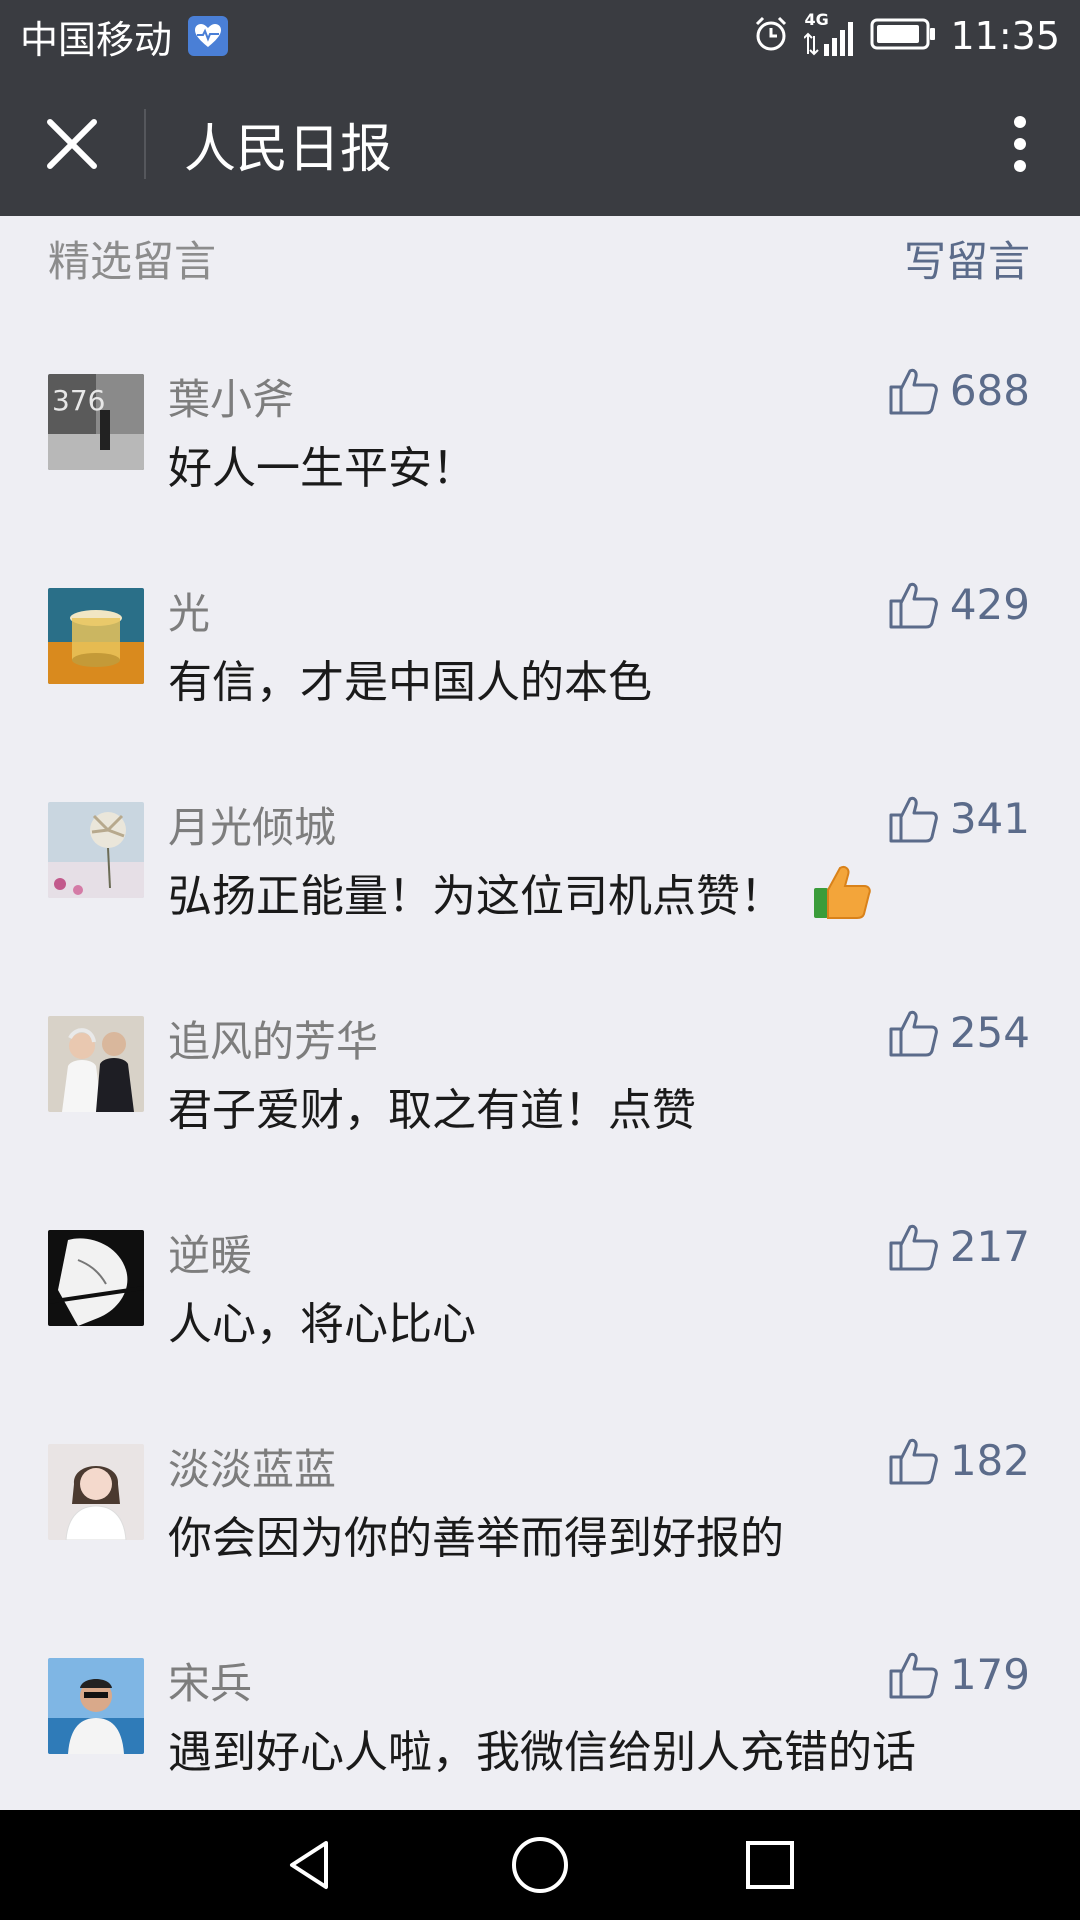 The height and width of the screenshot is (1920, 1080). Describe the element at coordinates (842, 892) in the screenshot. I see `thumbs-up-emoji` at that location.